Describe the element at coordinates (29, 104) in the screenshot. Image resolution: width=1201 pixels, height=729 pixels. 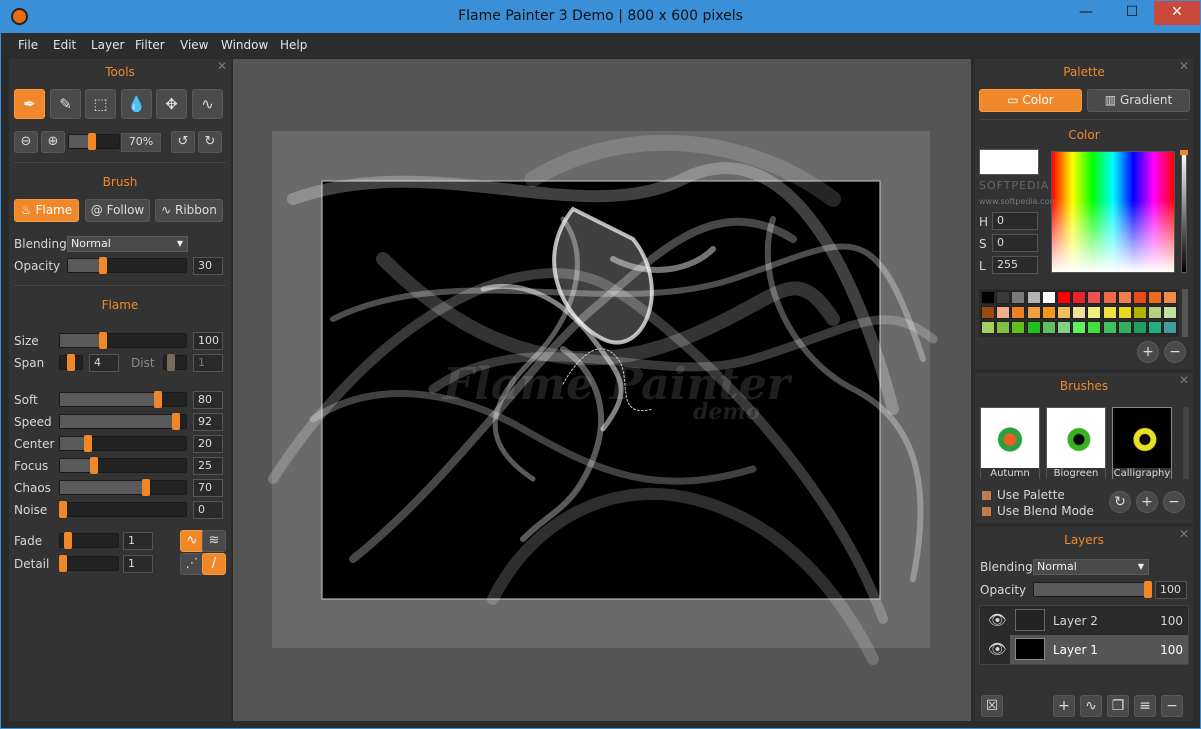
I see `flame-tool-button: ✒` at that location.